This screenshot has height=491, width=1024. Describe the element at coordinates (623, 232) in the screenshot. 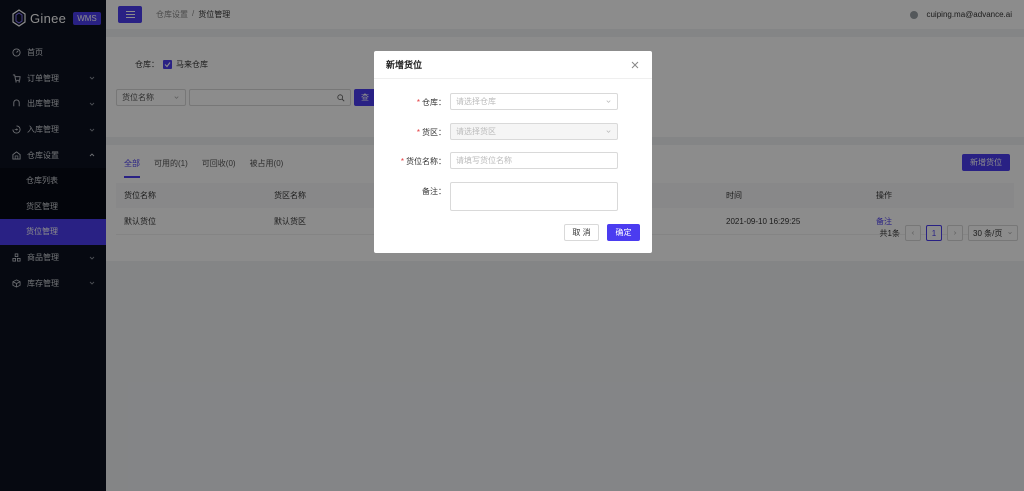

I see `confirm-button: 确定` at that location.